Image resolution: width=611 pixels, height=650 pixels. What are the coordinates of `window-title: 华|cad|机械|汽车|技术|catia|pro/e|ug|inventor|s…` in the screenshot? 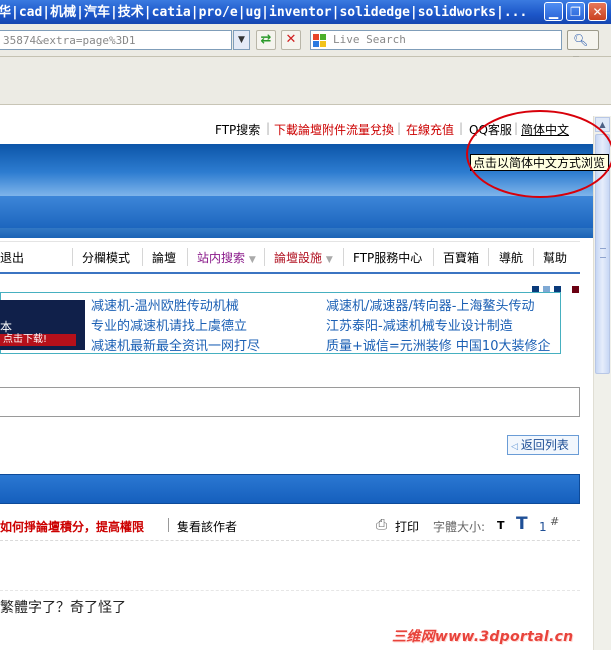 It's located at (264, 12).